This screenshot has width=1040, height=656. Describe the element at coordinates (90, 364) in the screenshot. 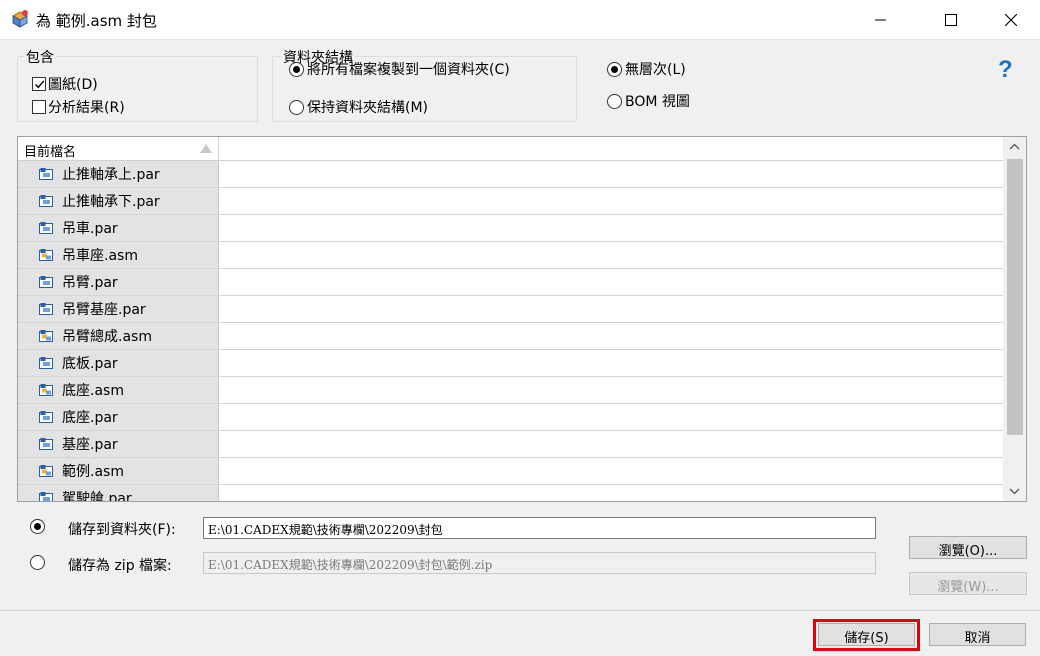

I see `file-name-label: 底板.par` at that location.